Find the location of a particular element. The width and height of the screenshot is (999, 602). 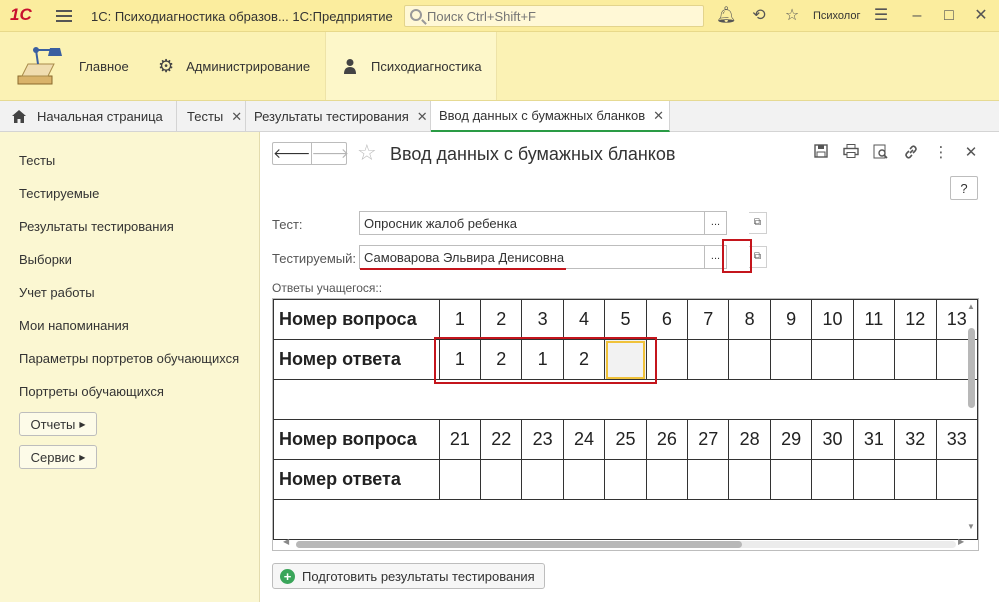

section-main: Главное is located at coordinates (84, 66).